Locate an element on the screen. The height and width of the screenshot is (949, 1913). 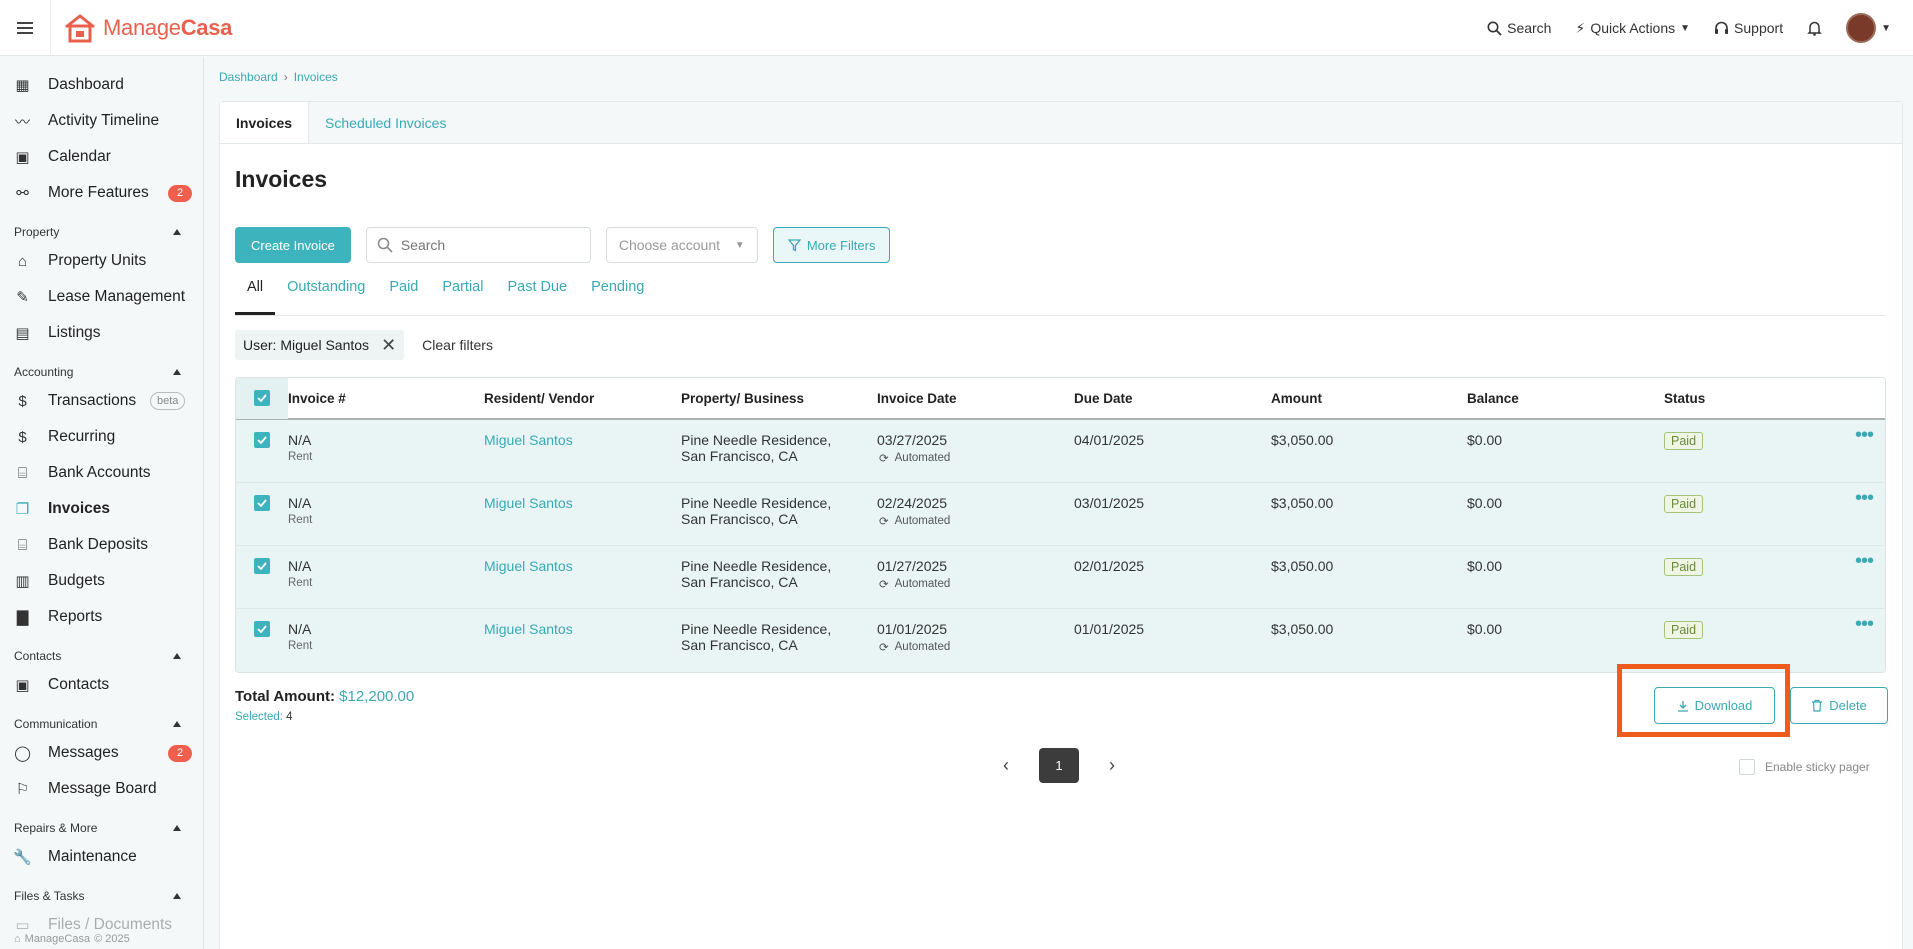
user-menu: ▼ is located at coordinates (1868, 28).